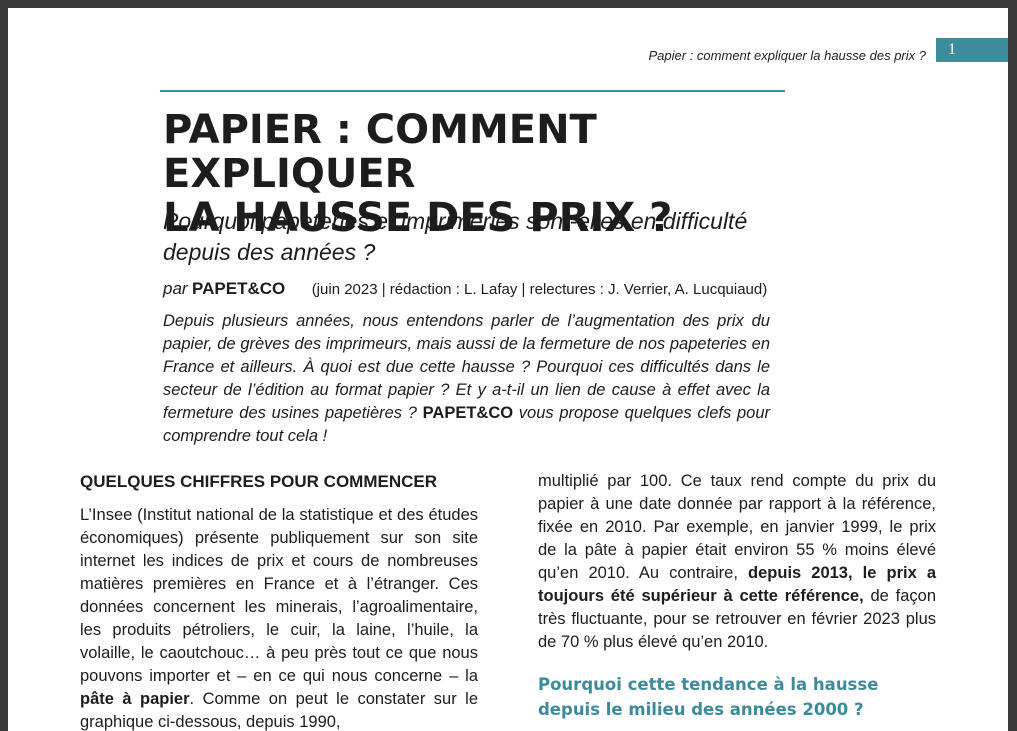 Image resolution: width=1017 pixels, height=731 pixels. I want to click on lede-brand: PAPET&CO, so click(468, 412).